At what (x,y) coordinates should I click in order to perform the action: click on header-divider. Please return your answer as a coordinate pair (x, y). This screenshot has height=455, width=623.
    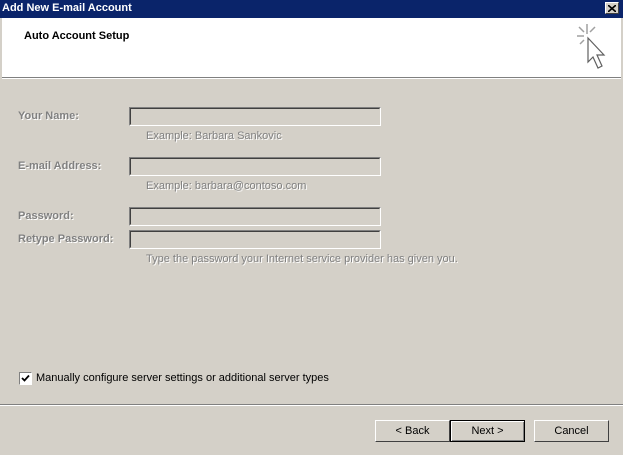
    Looking at the image, I should click on (311, 78).